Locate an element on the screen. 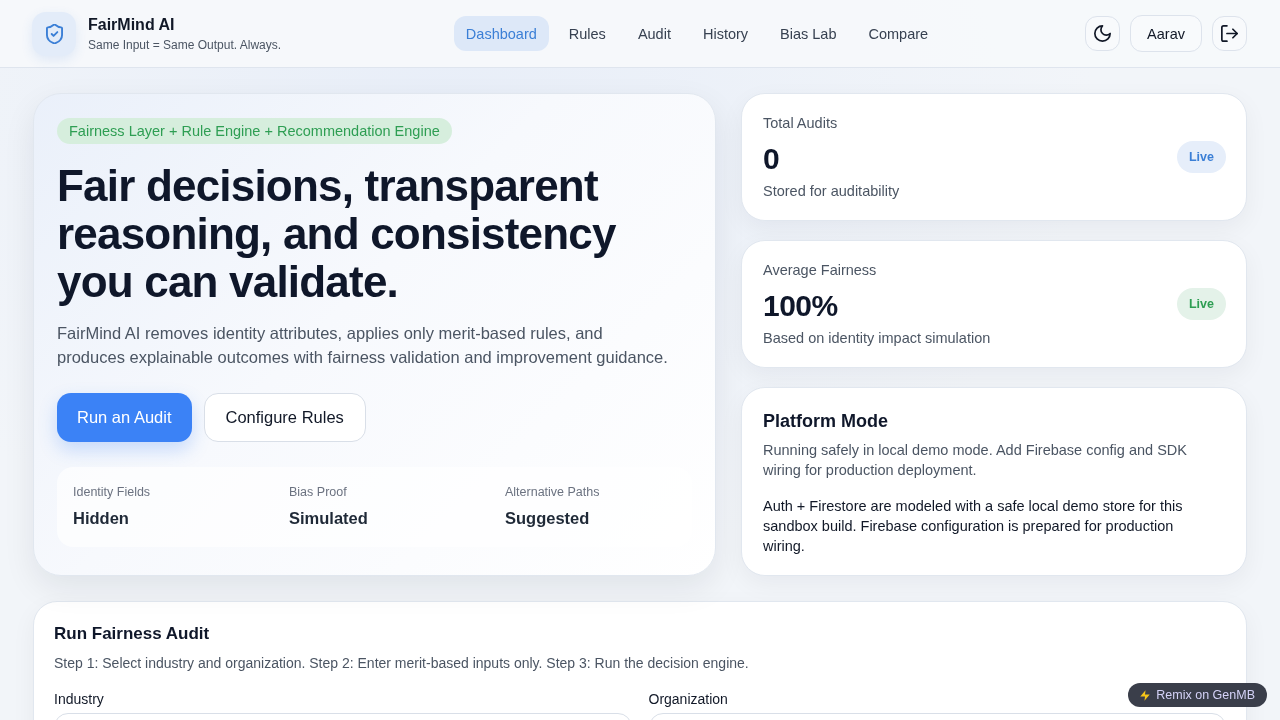 This screenshot has height=720, width=1280. logout-icon is located at coordinates (1229, 33).